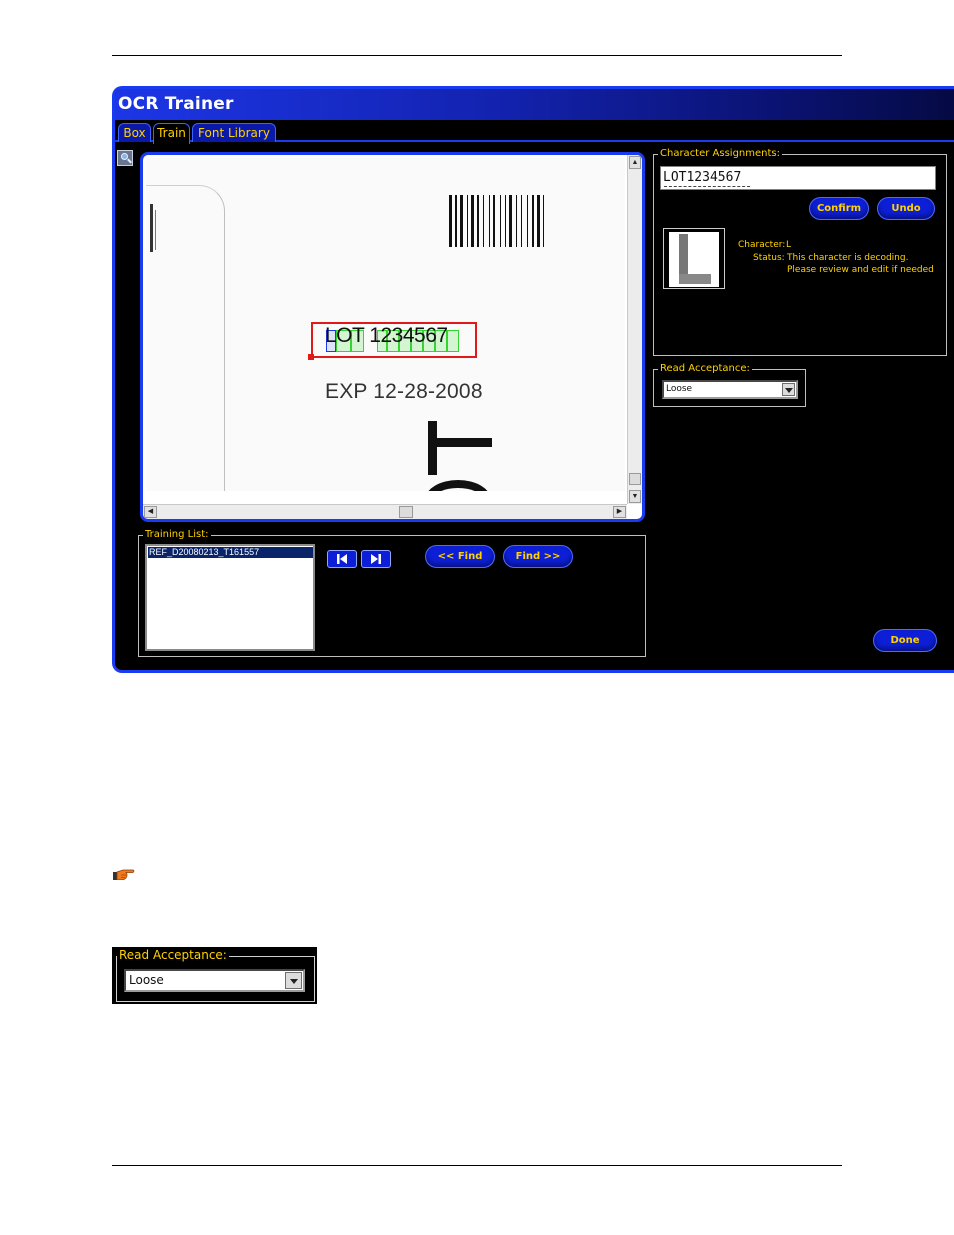 This screenshot has height=1235, width=954. I want to click on horizontal-scroll-thumb, so click(406, 512).